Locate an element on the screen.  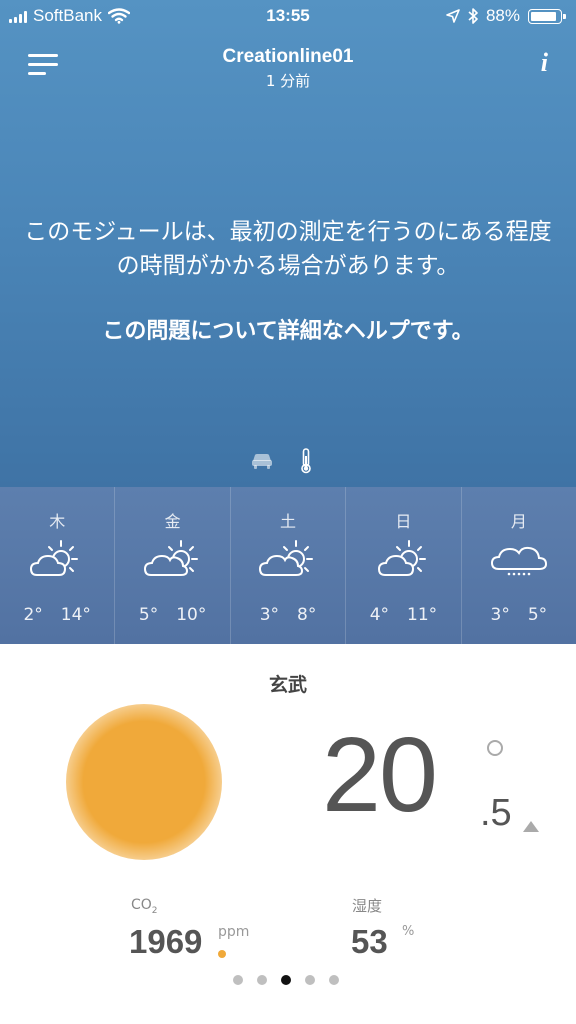
co2-status-dot is located at coordinates (222, 954).